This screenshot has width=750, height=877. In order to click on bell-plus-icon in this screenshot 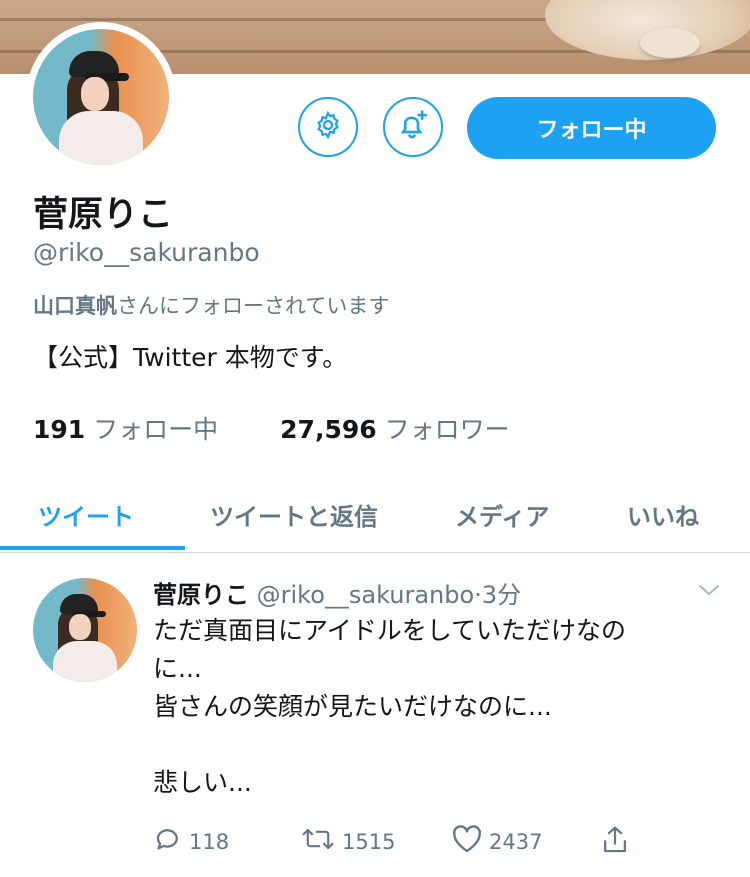, I will do `click(413, 127)`.